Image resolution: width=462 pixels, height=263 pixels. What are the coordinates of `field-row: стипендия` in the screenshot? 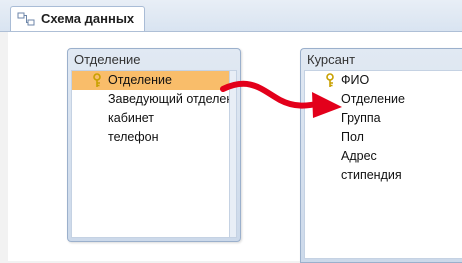 It's located at (383, 175).